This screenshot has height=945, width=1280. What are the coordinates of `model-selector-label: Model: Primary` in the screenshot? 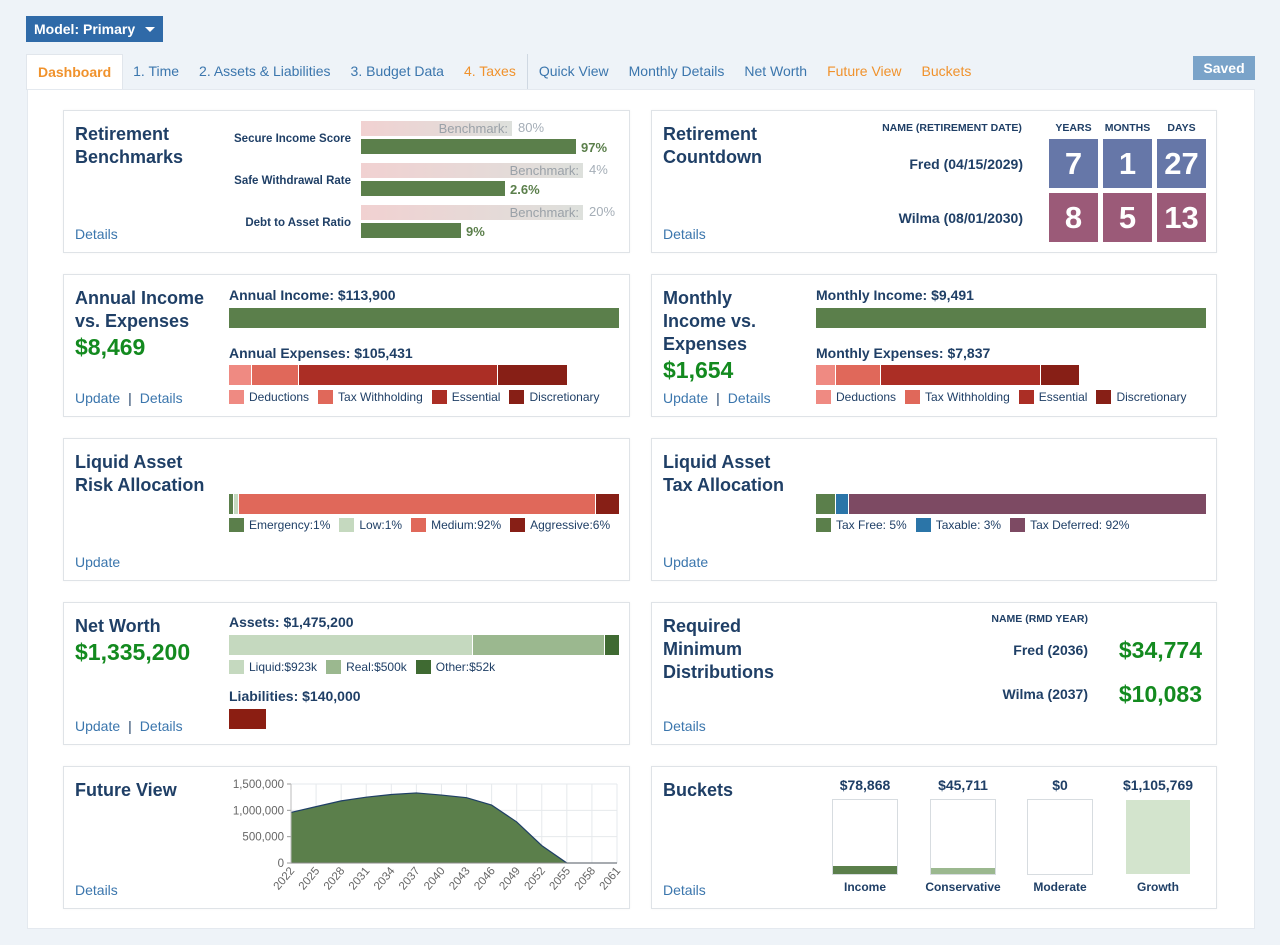 It's located at (85, 29).